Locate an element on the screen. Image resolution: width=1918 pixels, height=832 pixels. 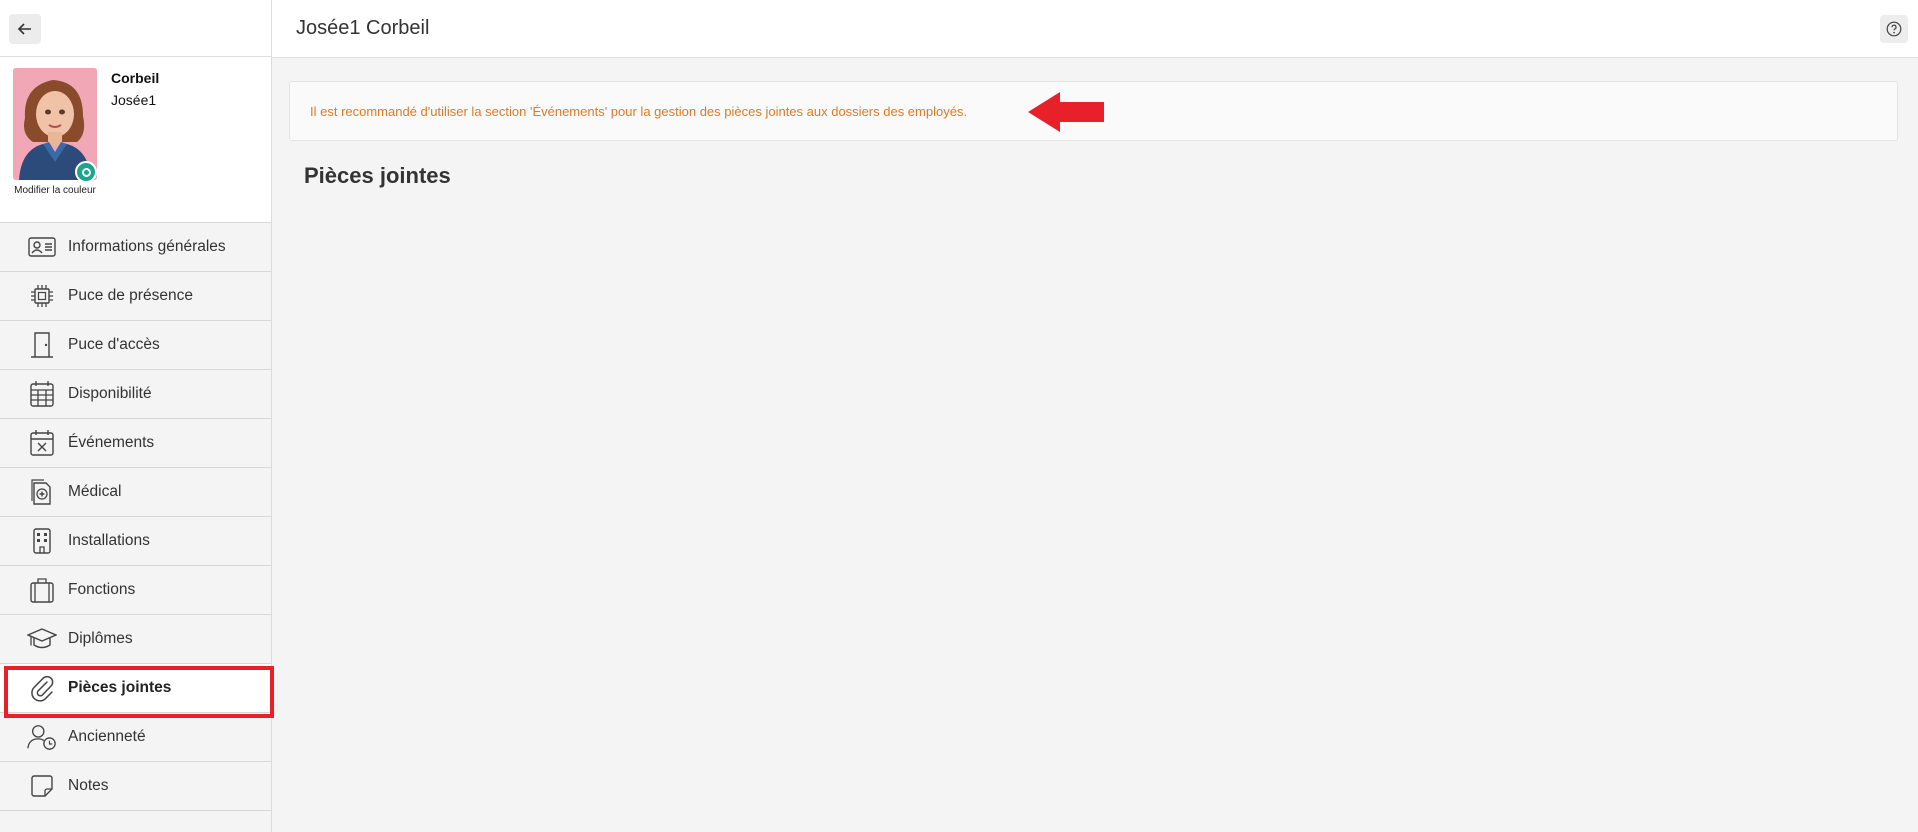
sidebar-item-seniority: Ancienneté is located at coordinates (135, 737).